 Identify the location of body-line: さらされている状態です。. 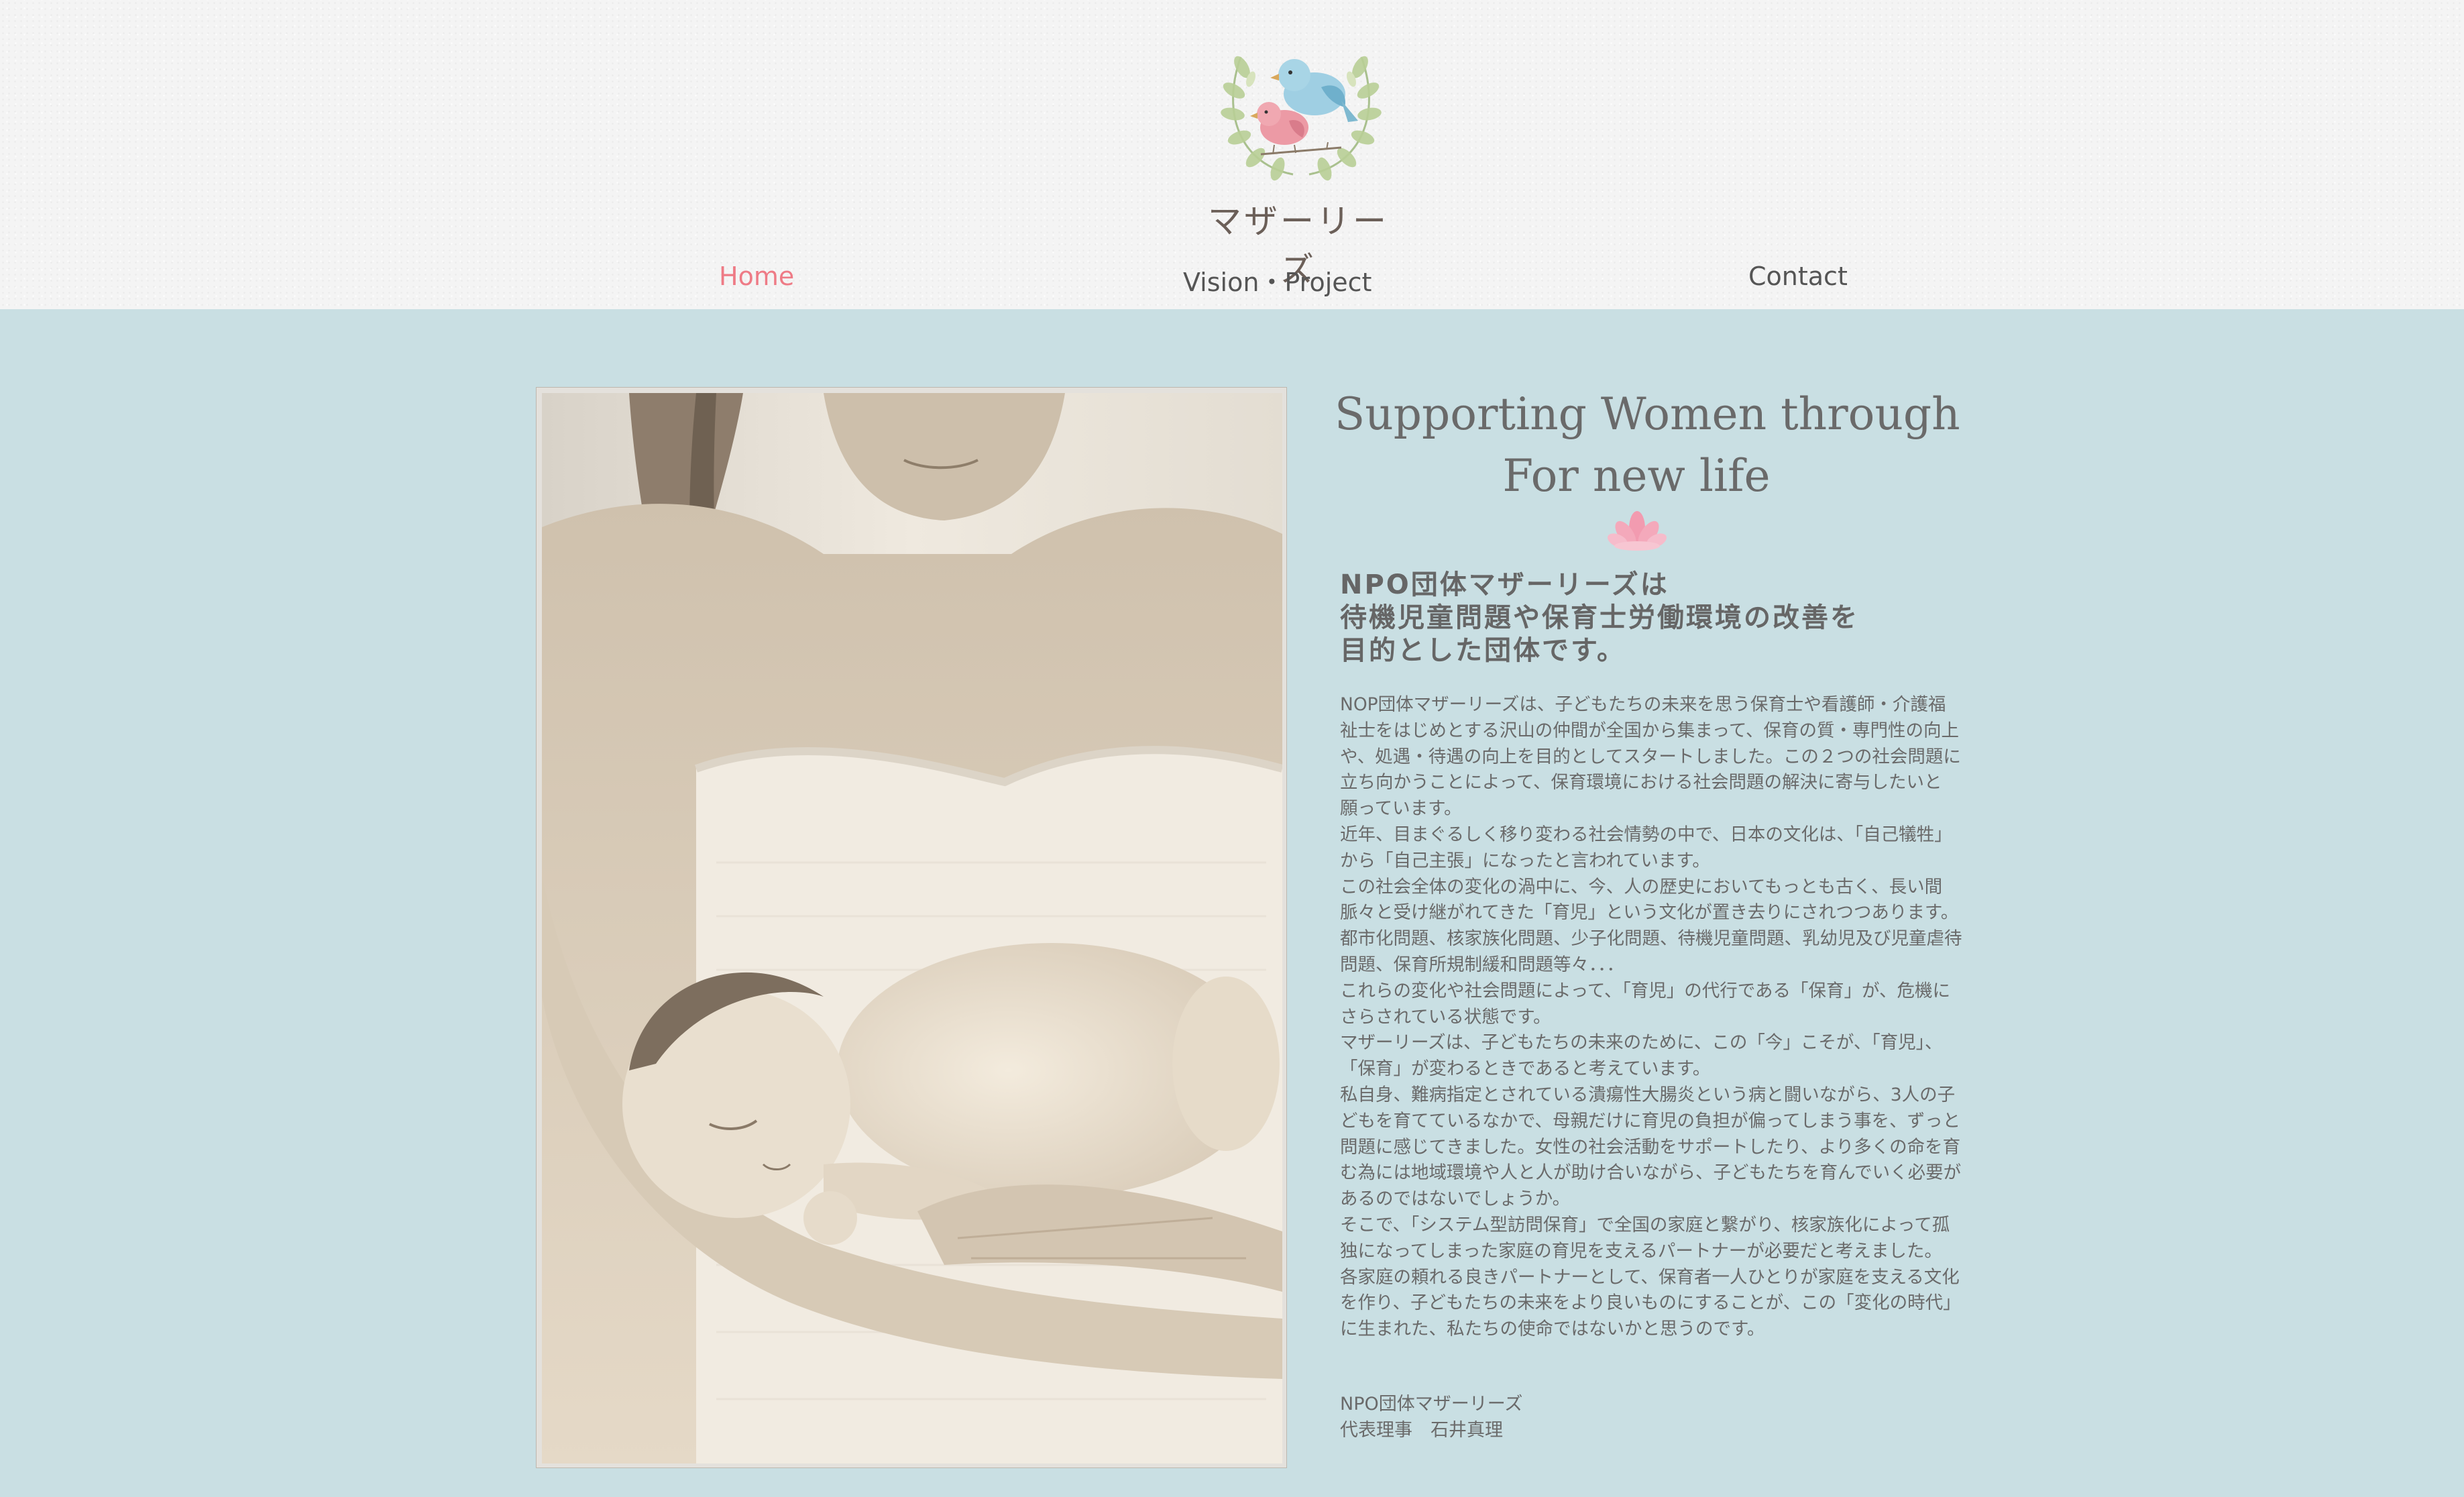
(1445, 1017).